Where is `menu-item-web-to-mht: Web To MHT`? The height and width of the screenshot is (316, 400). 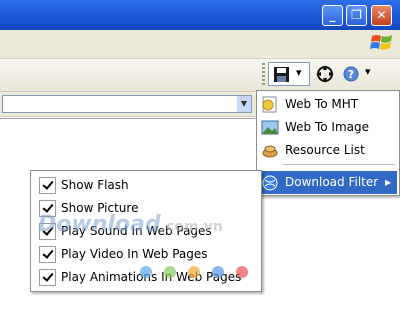 menu-item-web-to-mht: Web To MHT is located at coordinates (328, 104).